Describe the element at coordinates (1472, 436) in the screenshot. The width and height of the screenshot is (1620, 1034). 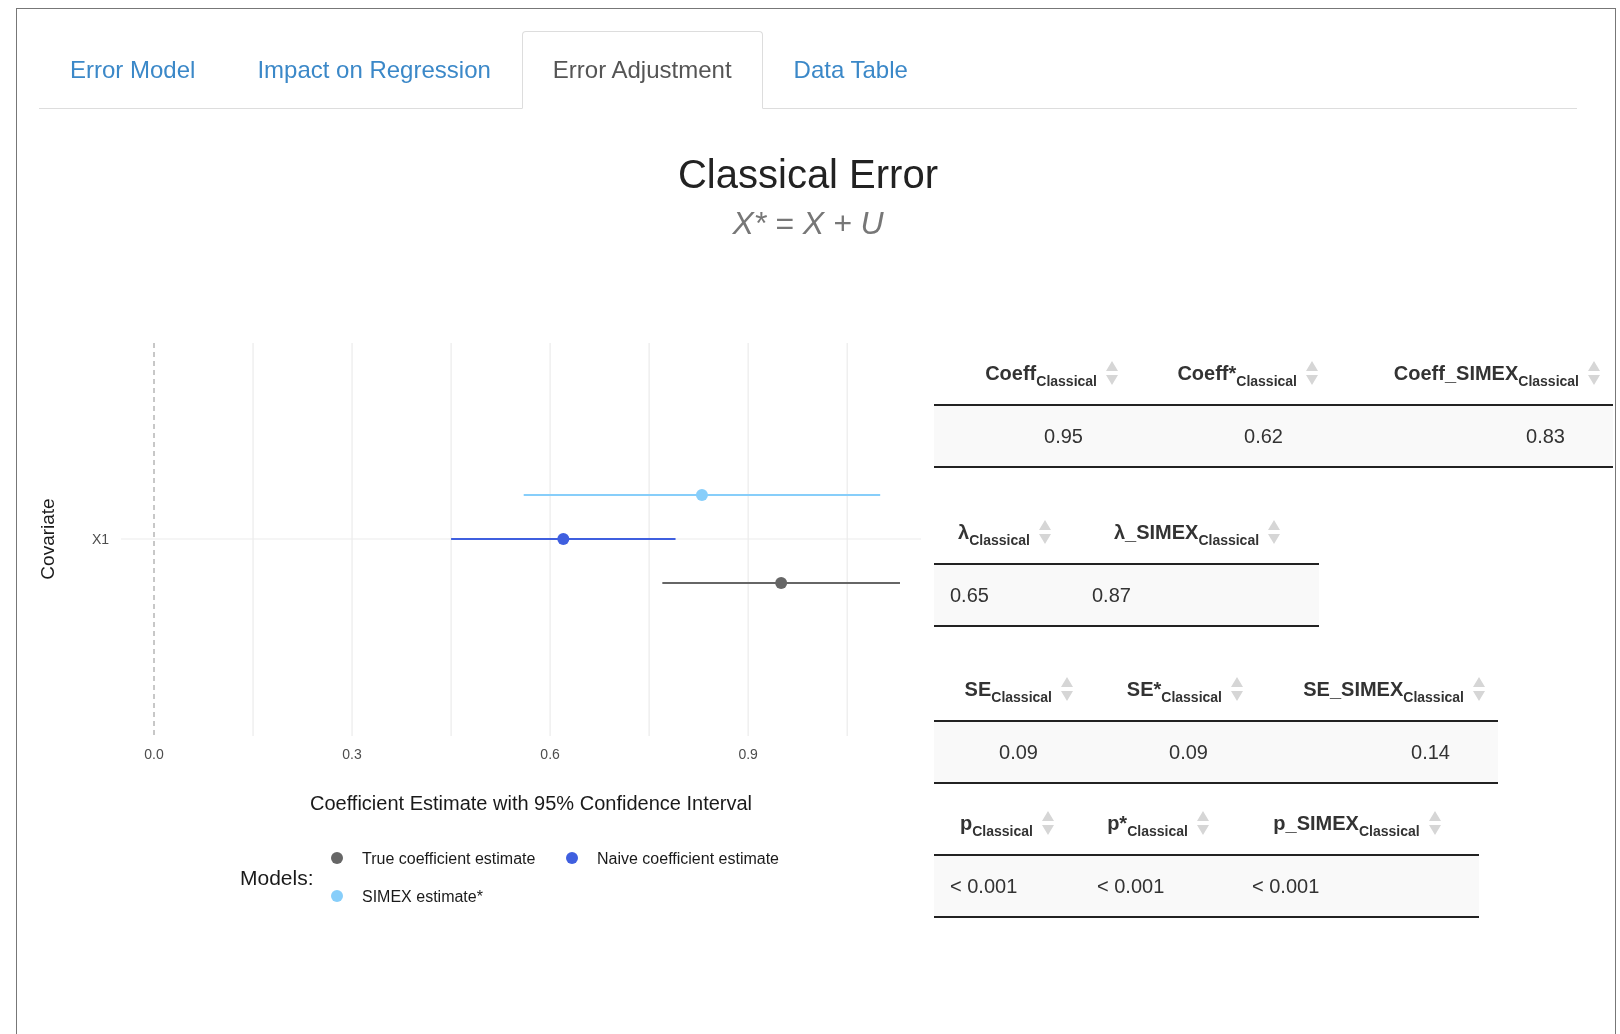
I see `table-cell: 0.83` at that location.